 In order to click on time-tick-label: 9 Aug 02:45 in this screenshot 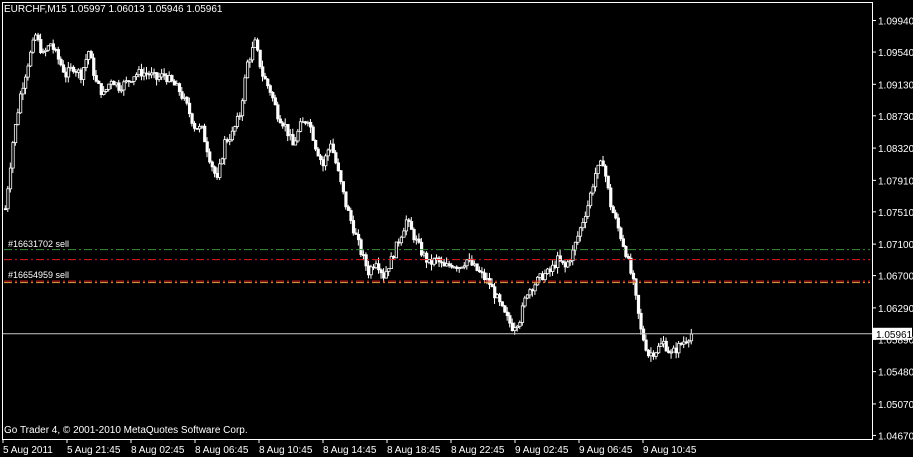, I will do `click(542, 450)`.